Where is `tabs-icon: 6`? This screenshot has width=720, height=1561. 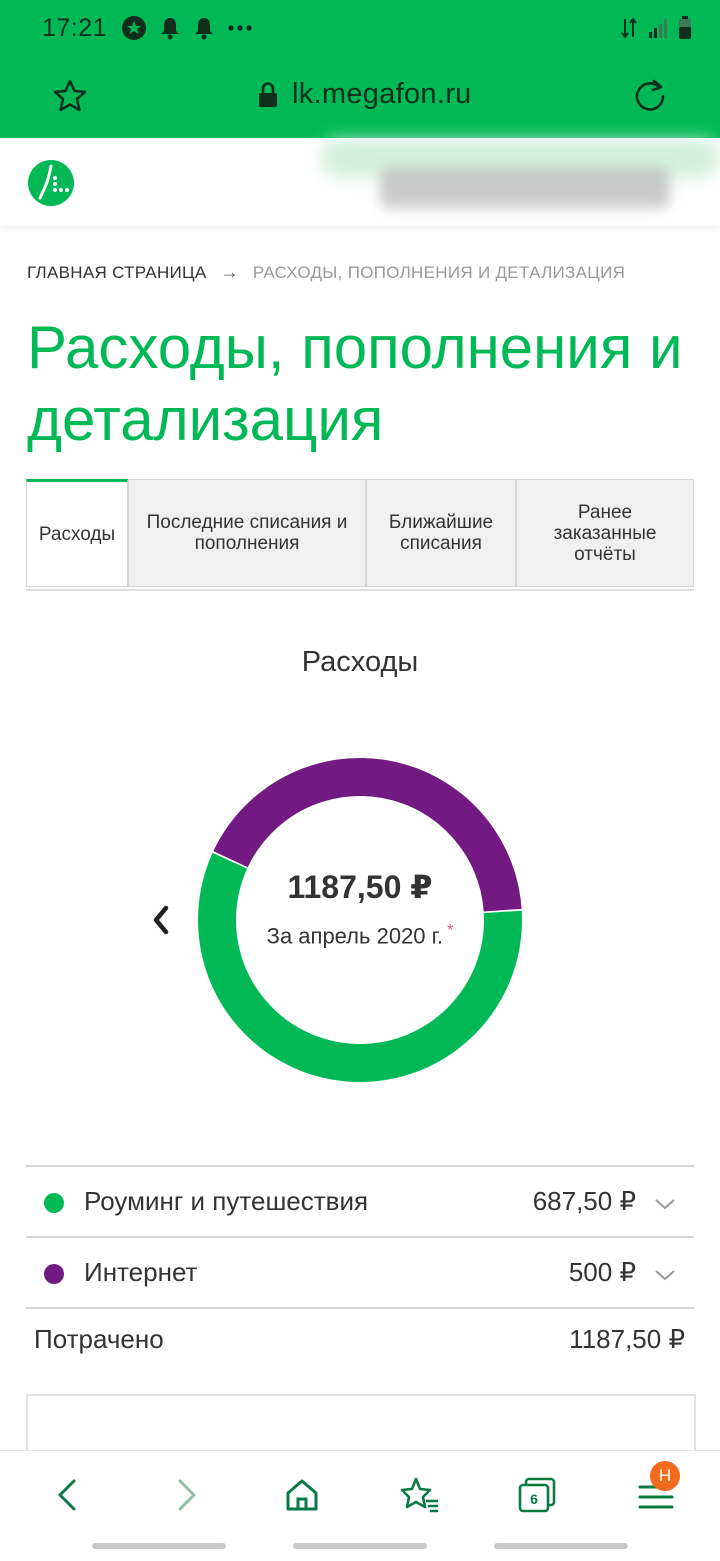 tabs-icon: 6 is located at coordinates (538, 1495).